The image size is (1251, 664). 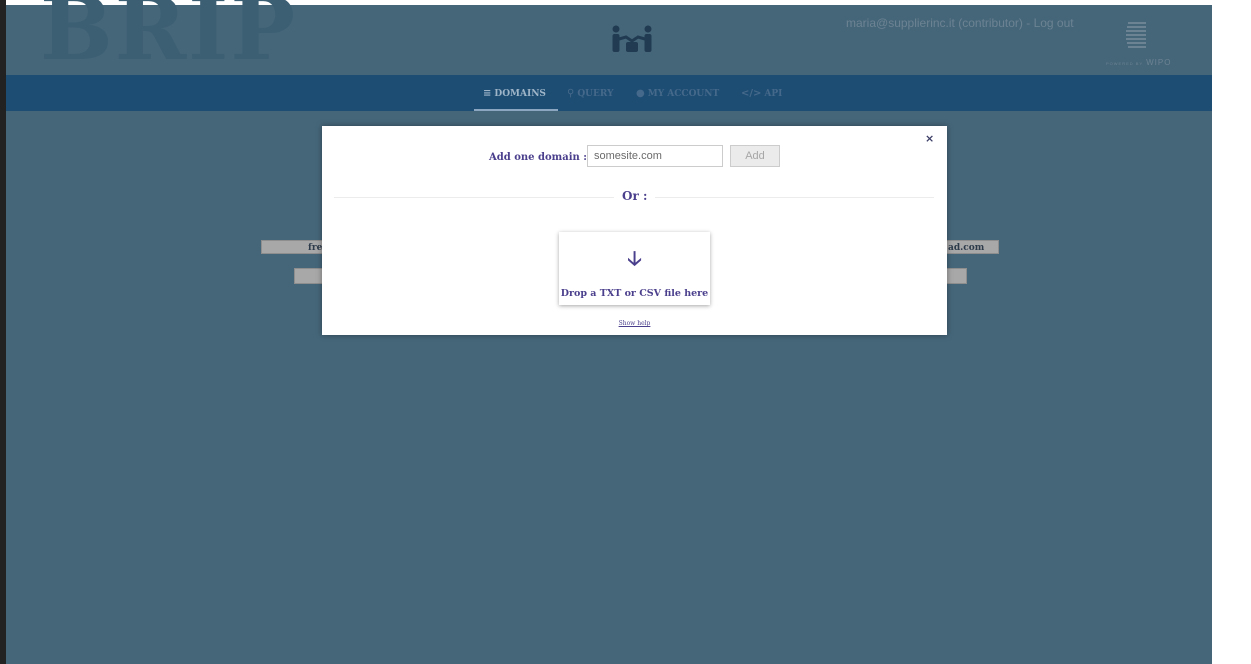 I want to click on show-help-link: Show help, so click(x=634, y=323).